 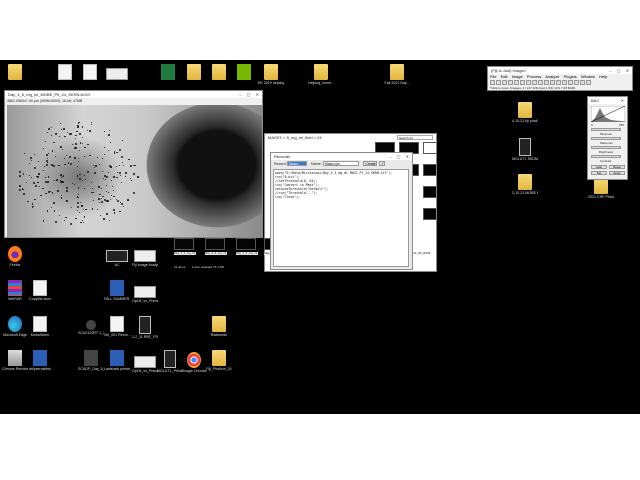 What do you see at coordinates (599, 167) in the screenshot?
I see `auto-button: Auto` at bounding box center [599, 167].